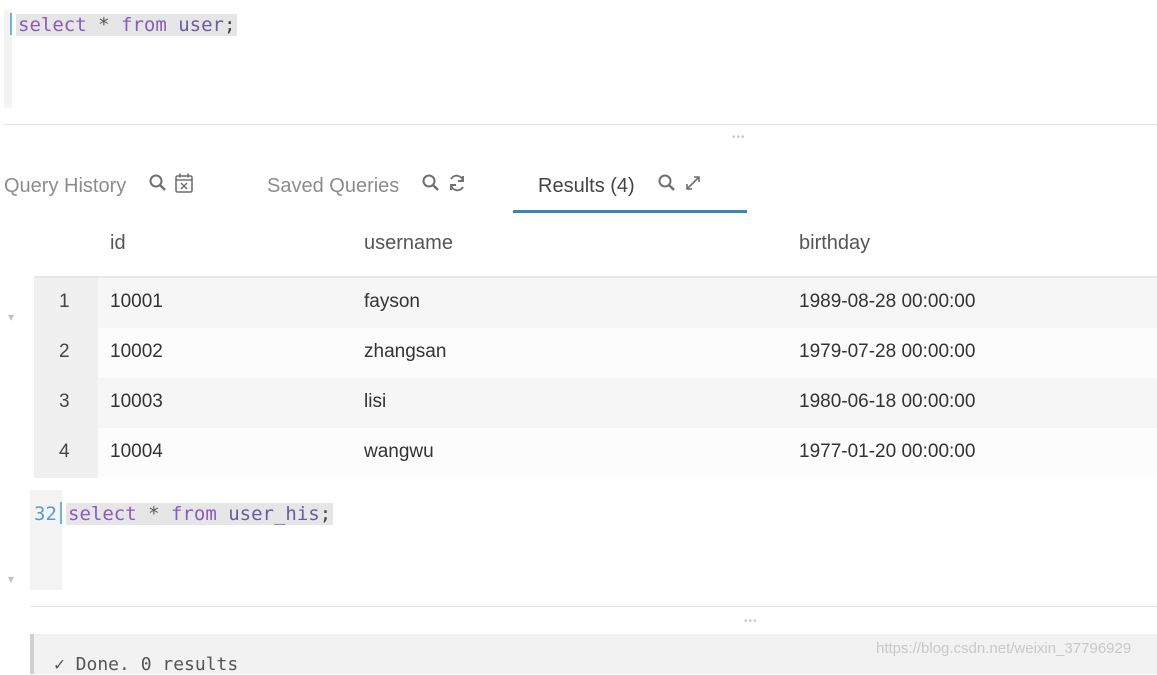  What do you see at coordinates (693, 186) in the screenshot?
I see `expand-icon` at bounding box center [693, 186].